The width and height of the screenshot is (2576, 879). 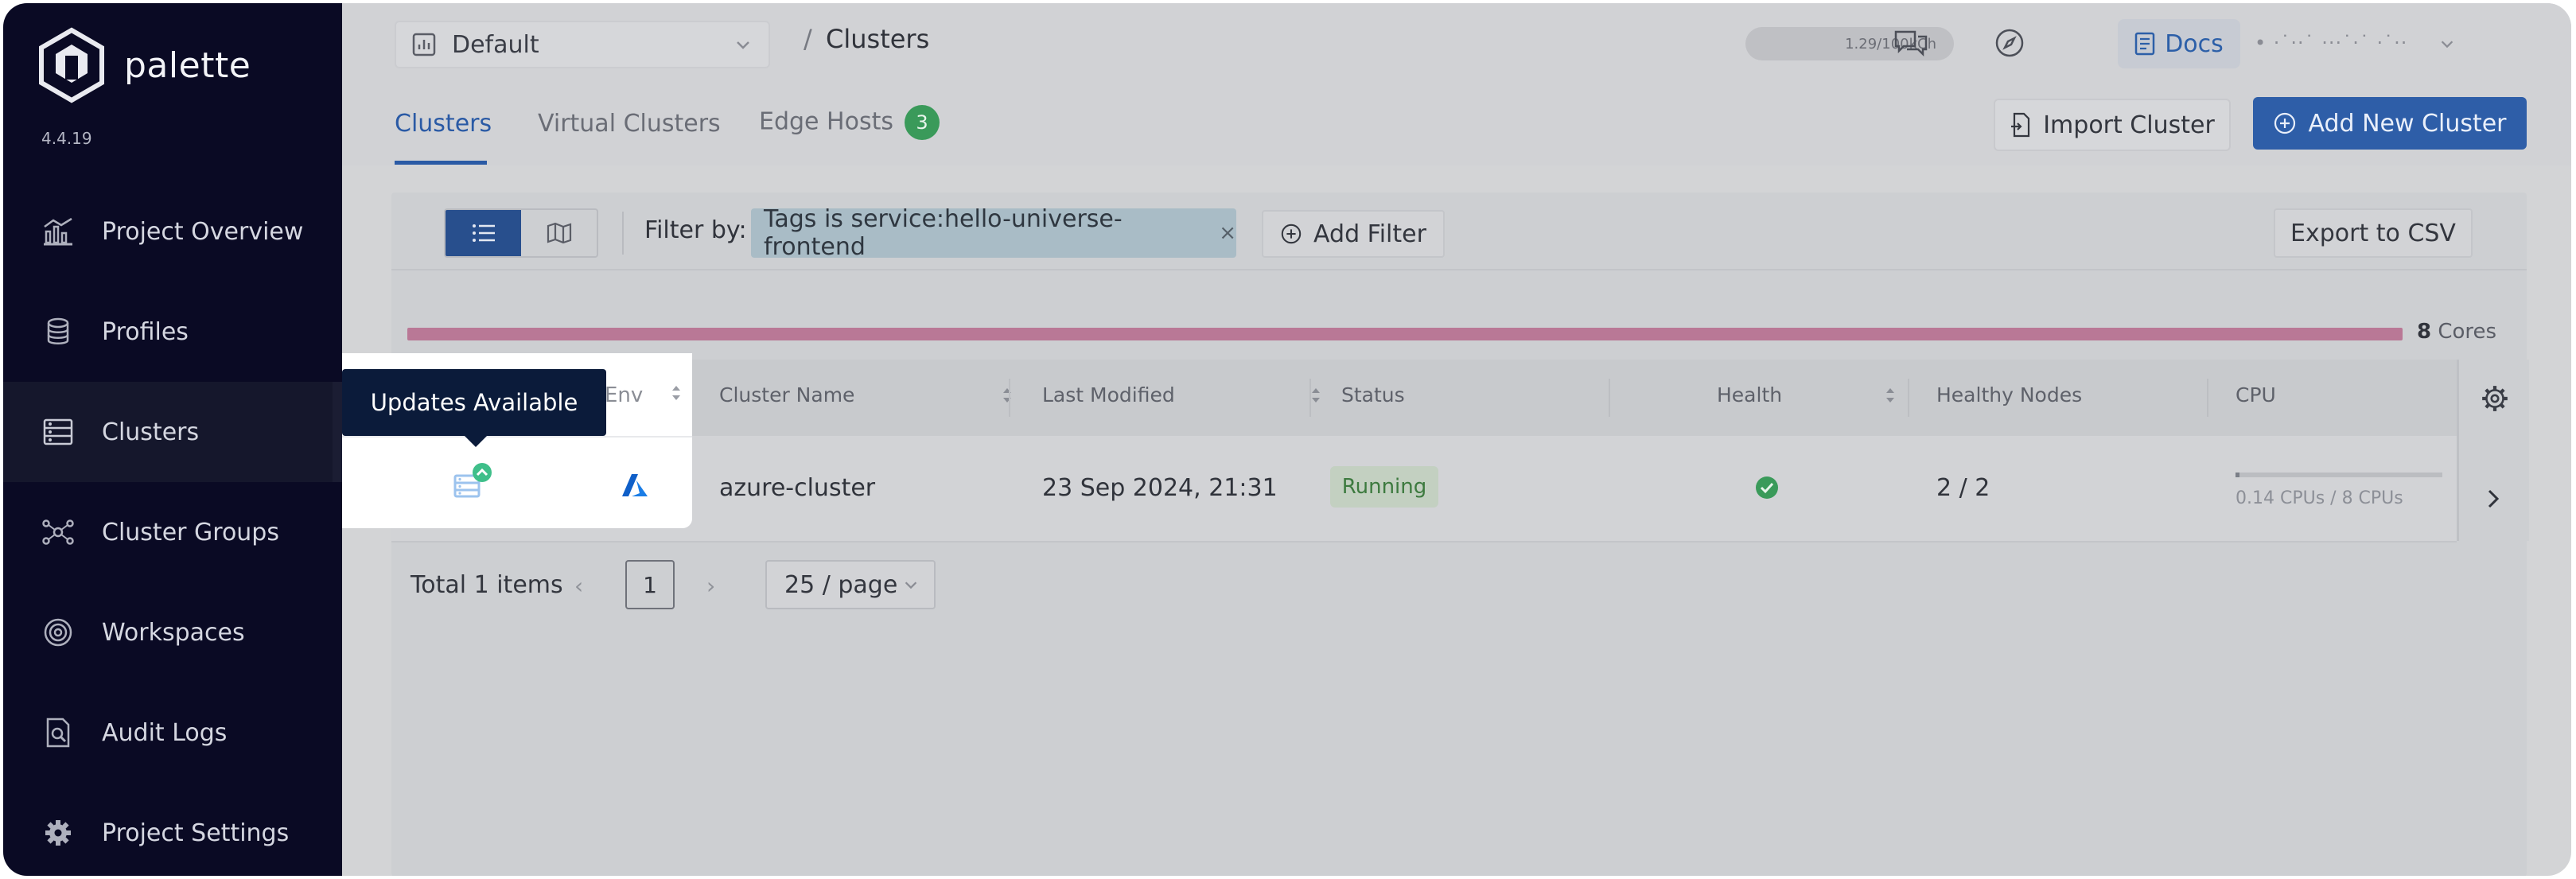 I want to click on column-header-last-modified: Last Modified, so click(x=1181, y=394).